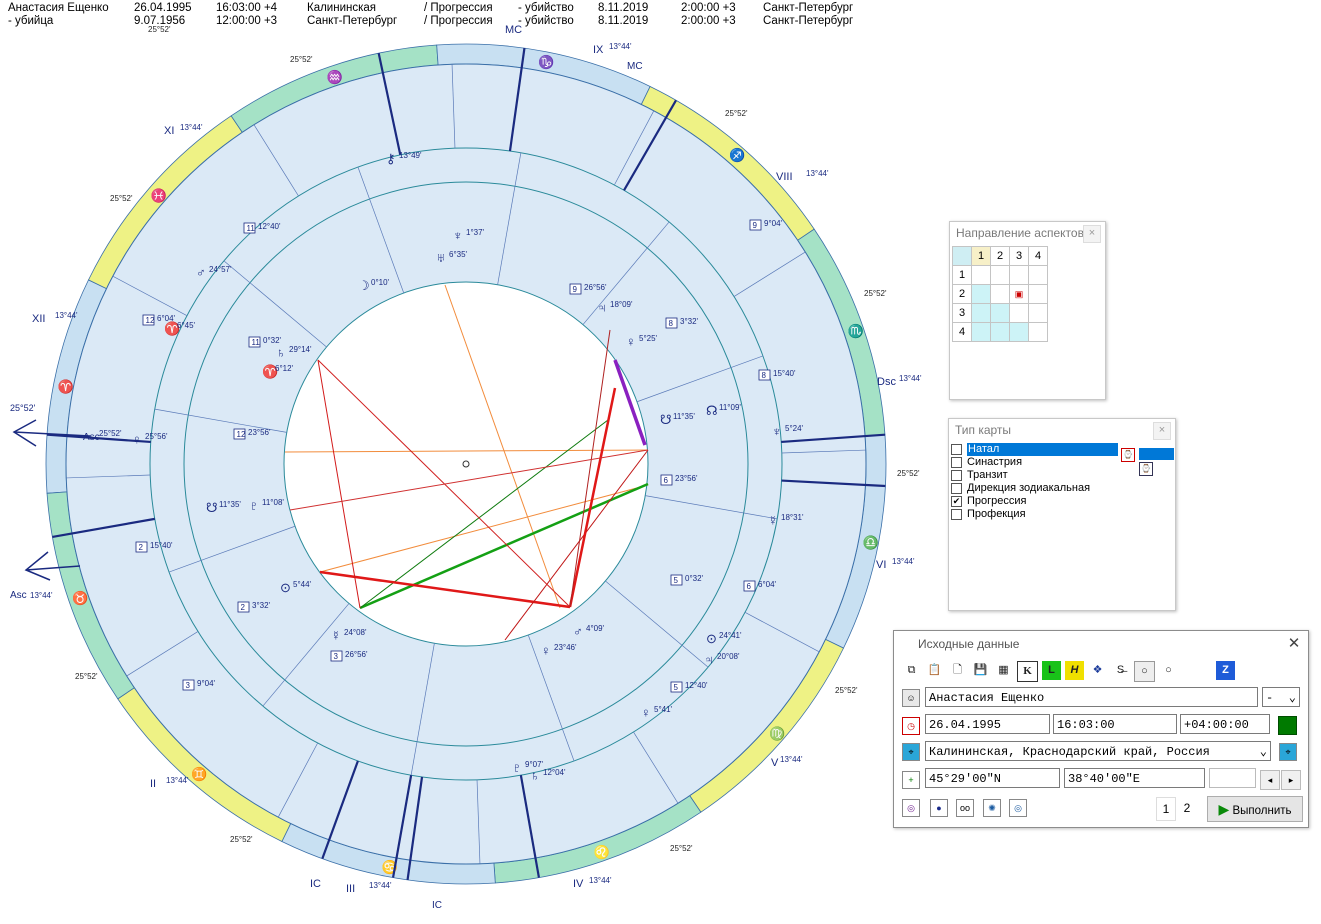 The width and height of the screenshot is (1321, 924). Describe the element at coordinates (284, 368) in the screenshot. I see `planet-degree: 6°12'` at that location.